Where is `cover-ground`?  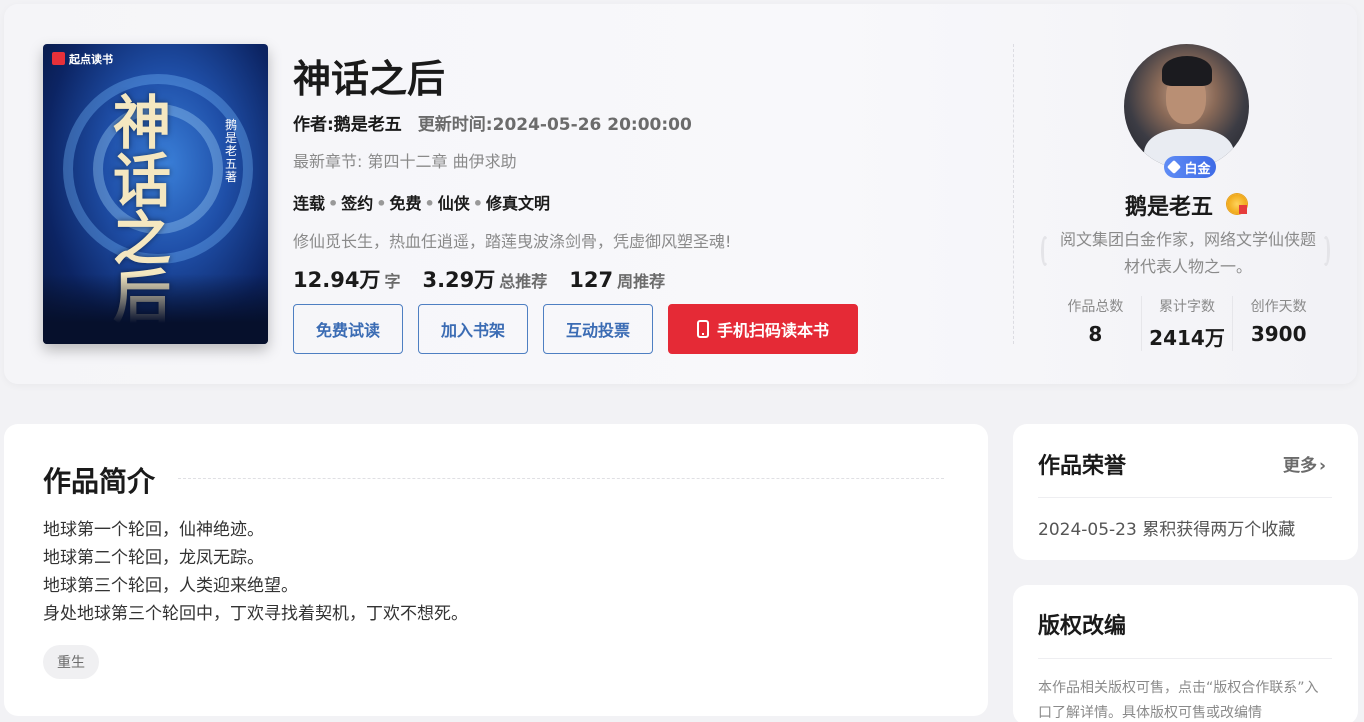
cover-ground is located at coordinates (155, 309).